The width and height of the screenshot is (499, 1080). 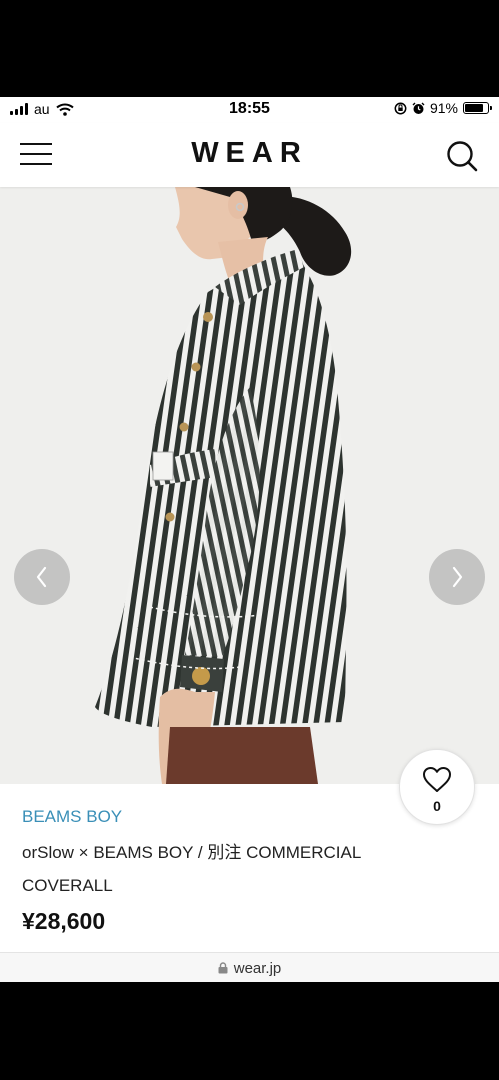 What do you see at coordinates (462, 156) in the screenshot?
I see `search-icon` at bounding box center [462, 156].